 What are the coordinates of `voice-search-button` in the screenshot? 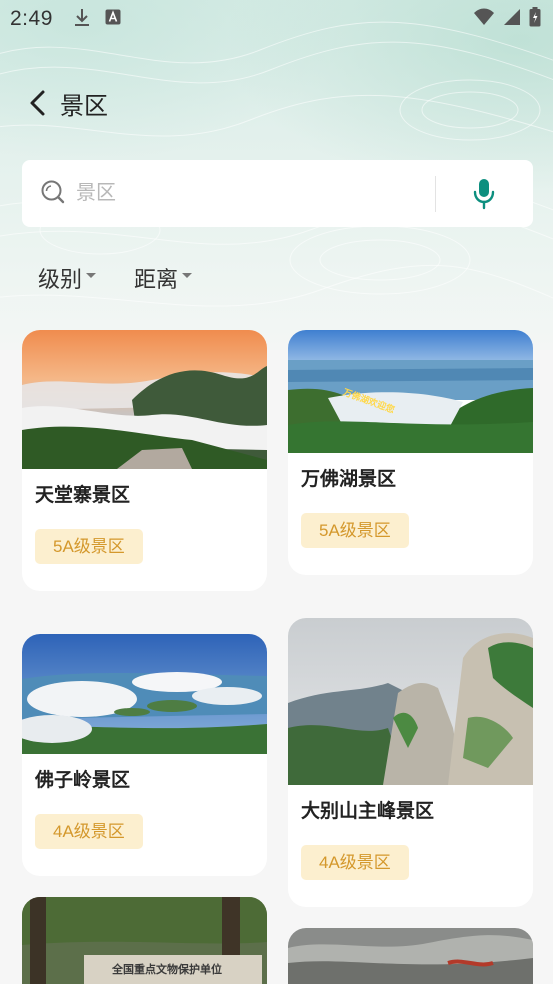 It's located at (484, 194).